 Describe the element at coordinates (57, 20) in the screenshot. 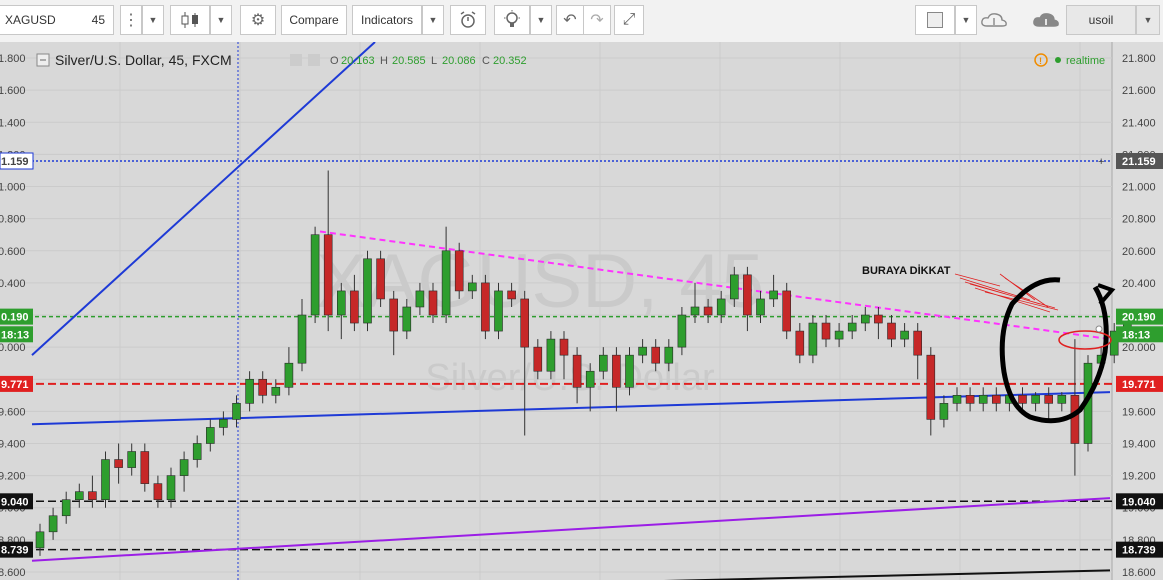

I see `symbol-input: XAGUSD 45` at that location.